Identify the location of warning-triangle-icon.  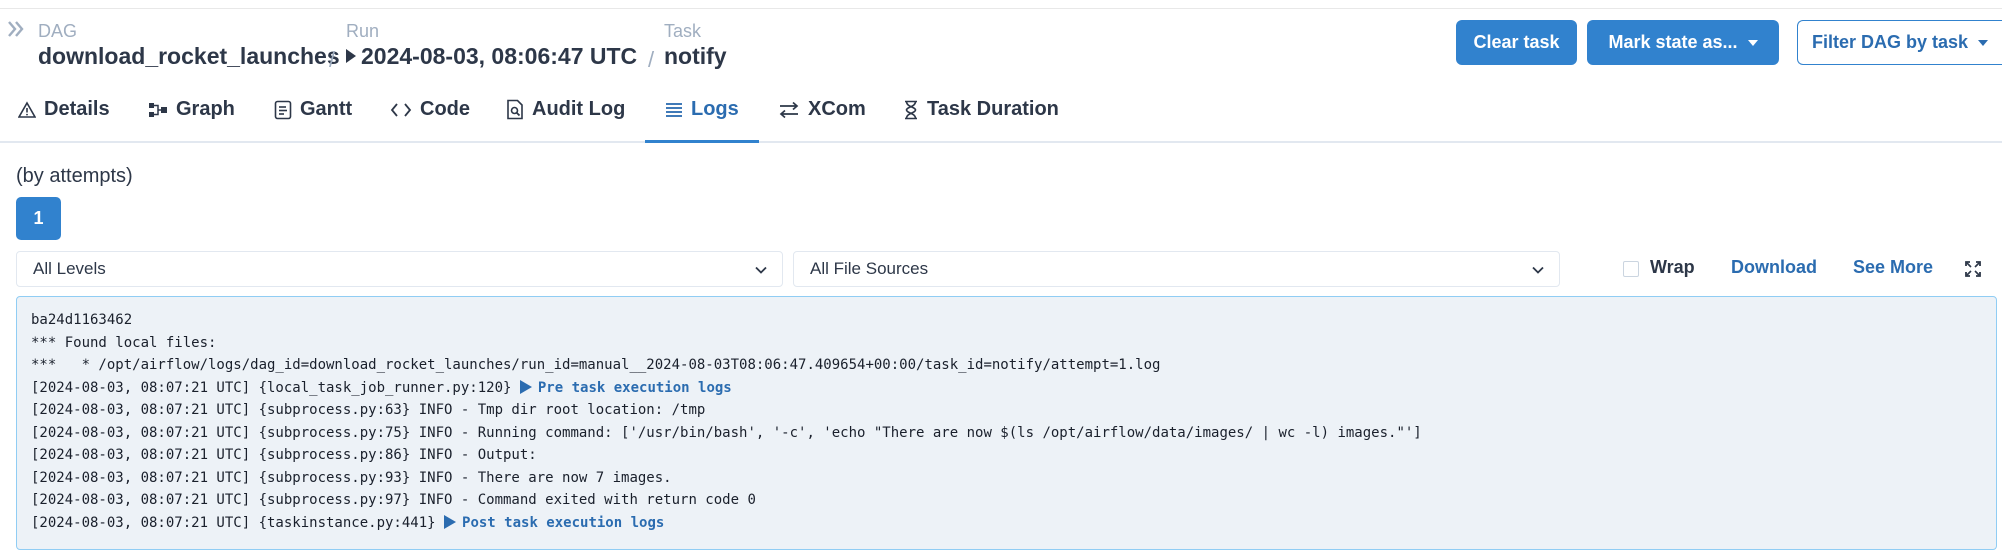
(27, 109).